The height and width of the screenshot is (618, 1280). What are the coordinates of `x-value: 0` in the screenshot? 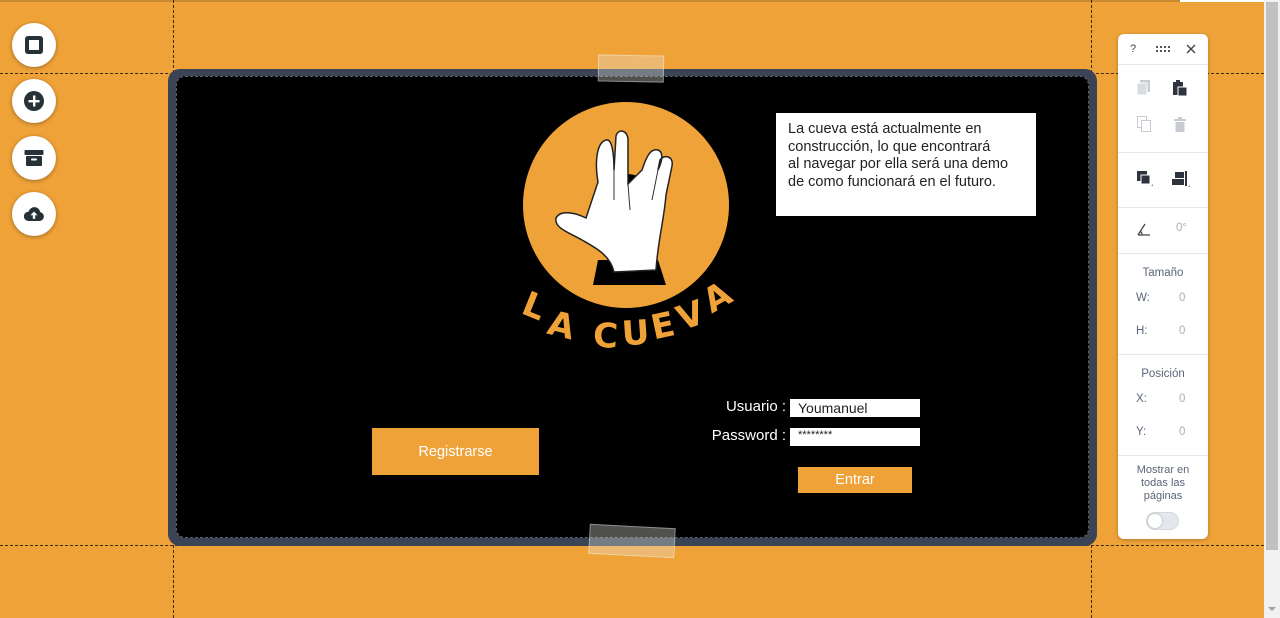 It's located at (1182, 399).